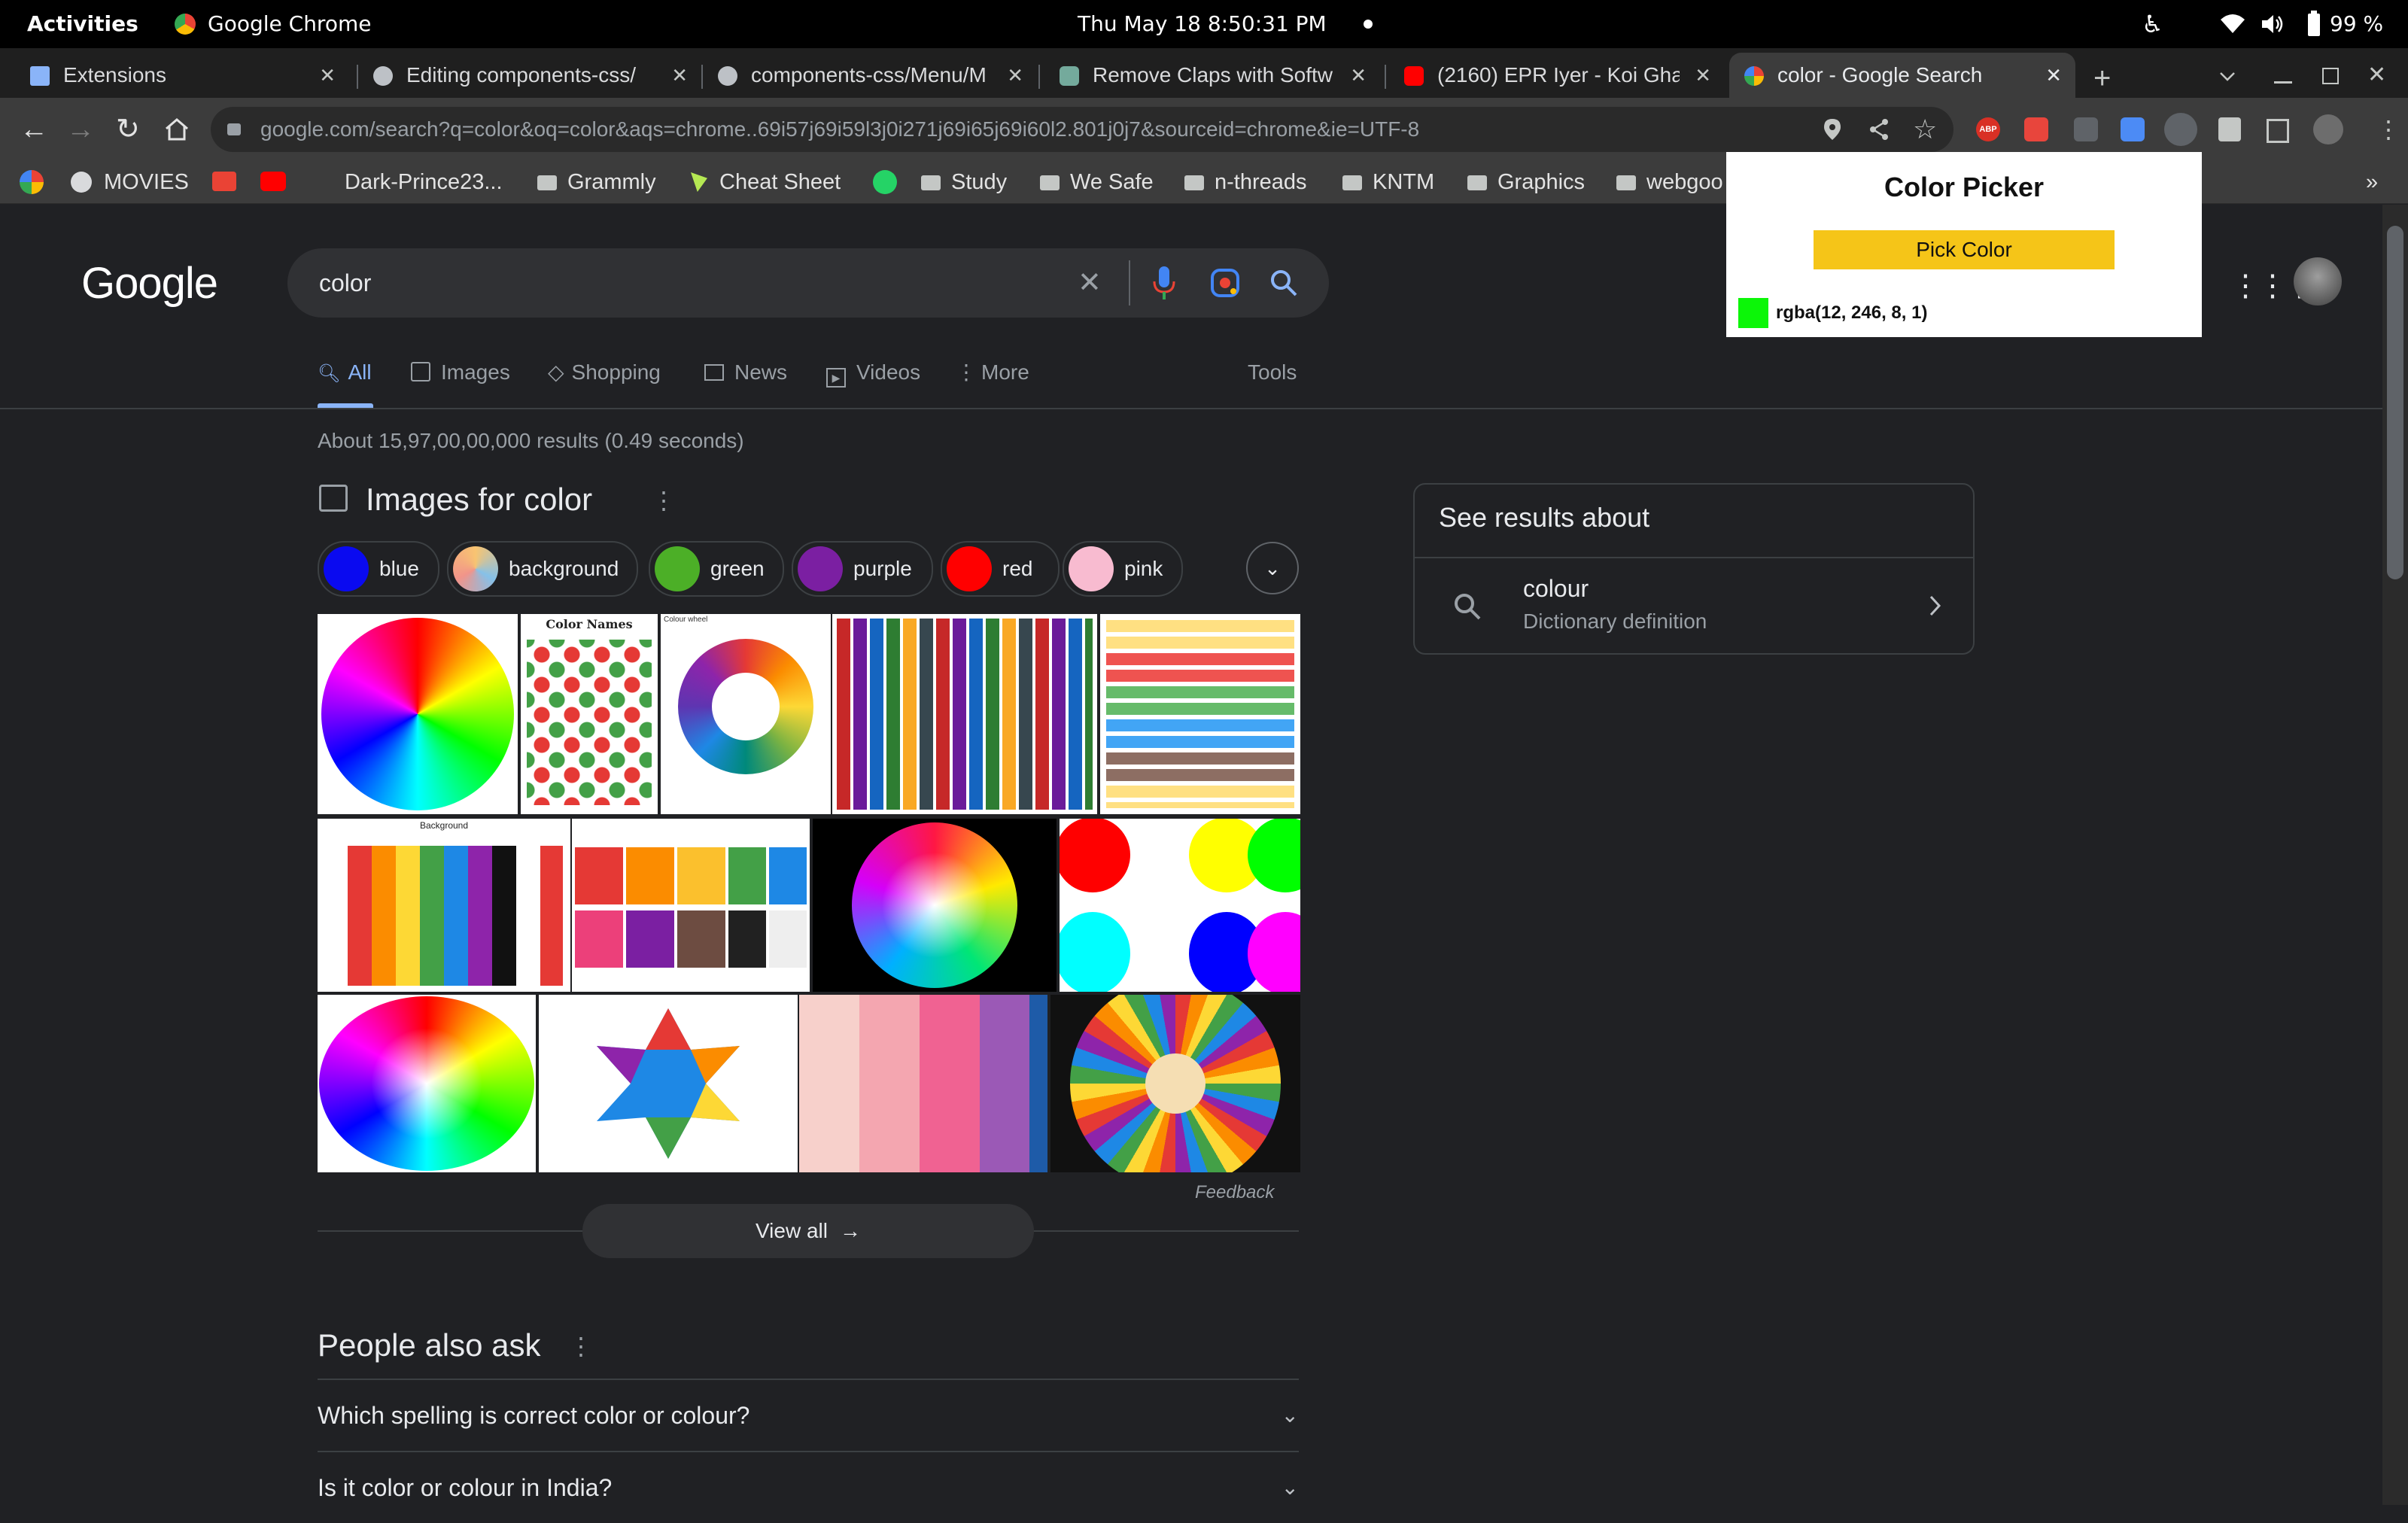 The image size is (2408, 1523). What do you see at coordinates (529, 75) in the screenshot?
I see `tab-editing-components: Editing components-css/ ✕` at bounding box center [529, 75].